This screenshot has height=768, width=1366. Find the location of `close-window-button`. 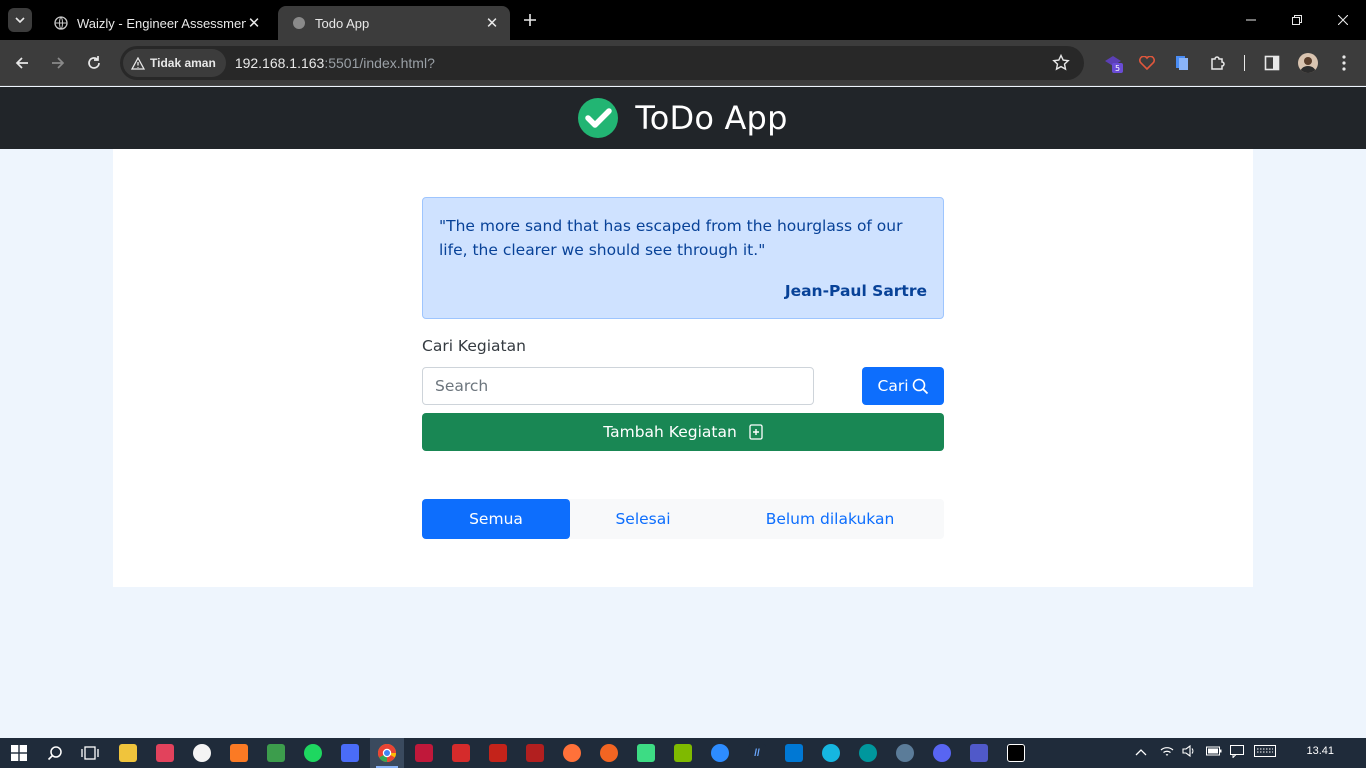

close-window-button is located at coordinates (1343, 20).